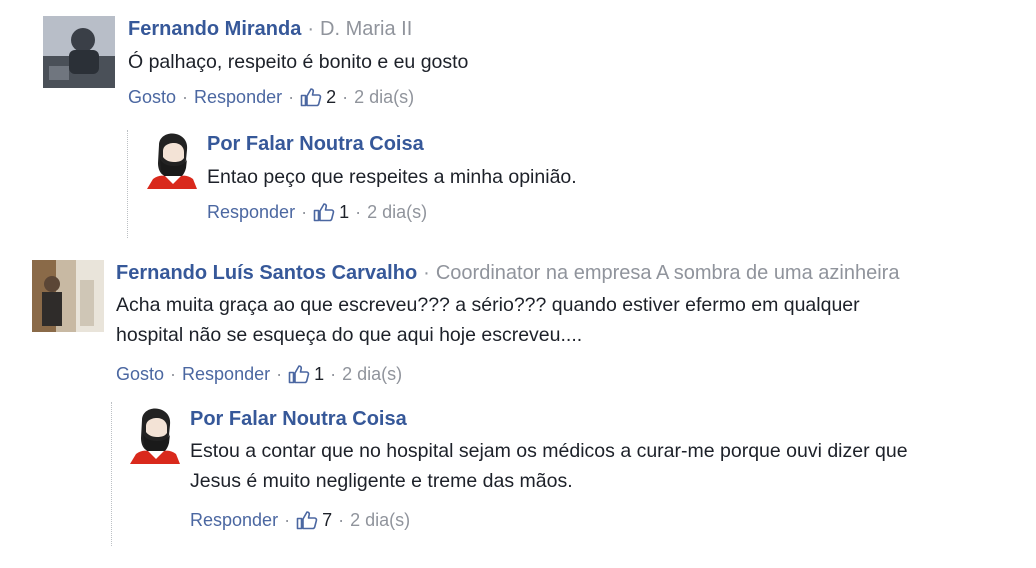 This screenshot has height=568, width=1036. I want to click on comment-author: Fernando Miranda, so click(214, 29).